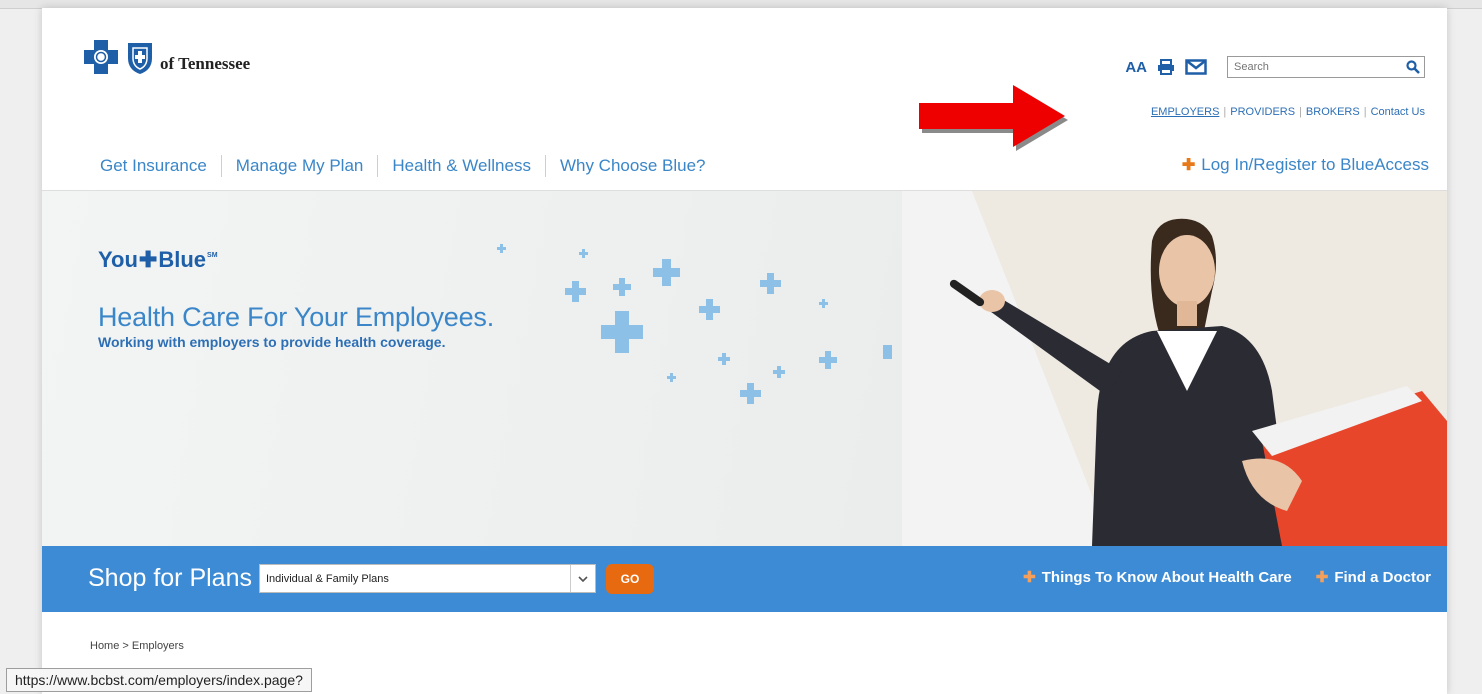 Image resolution: width=1482 pixels, height=694 pixels. I want to click on font-size-label: AA, so click(1136, 67).